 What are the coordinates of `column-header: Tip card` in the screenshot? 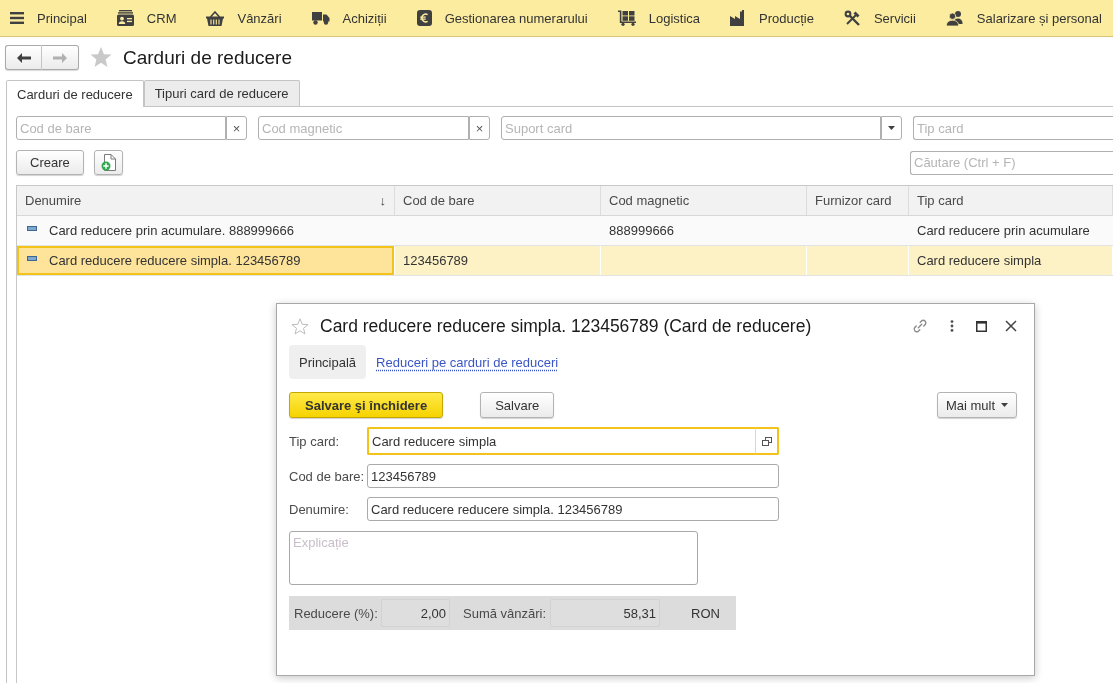 It's located at (940, 200).